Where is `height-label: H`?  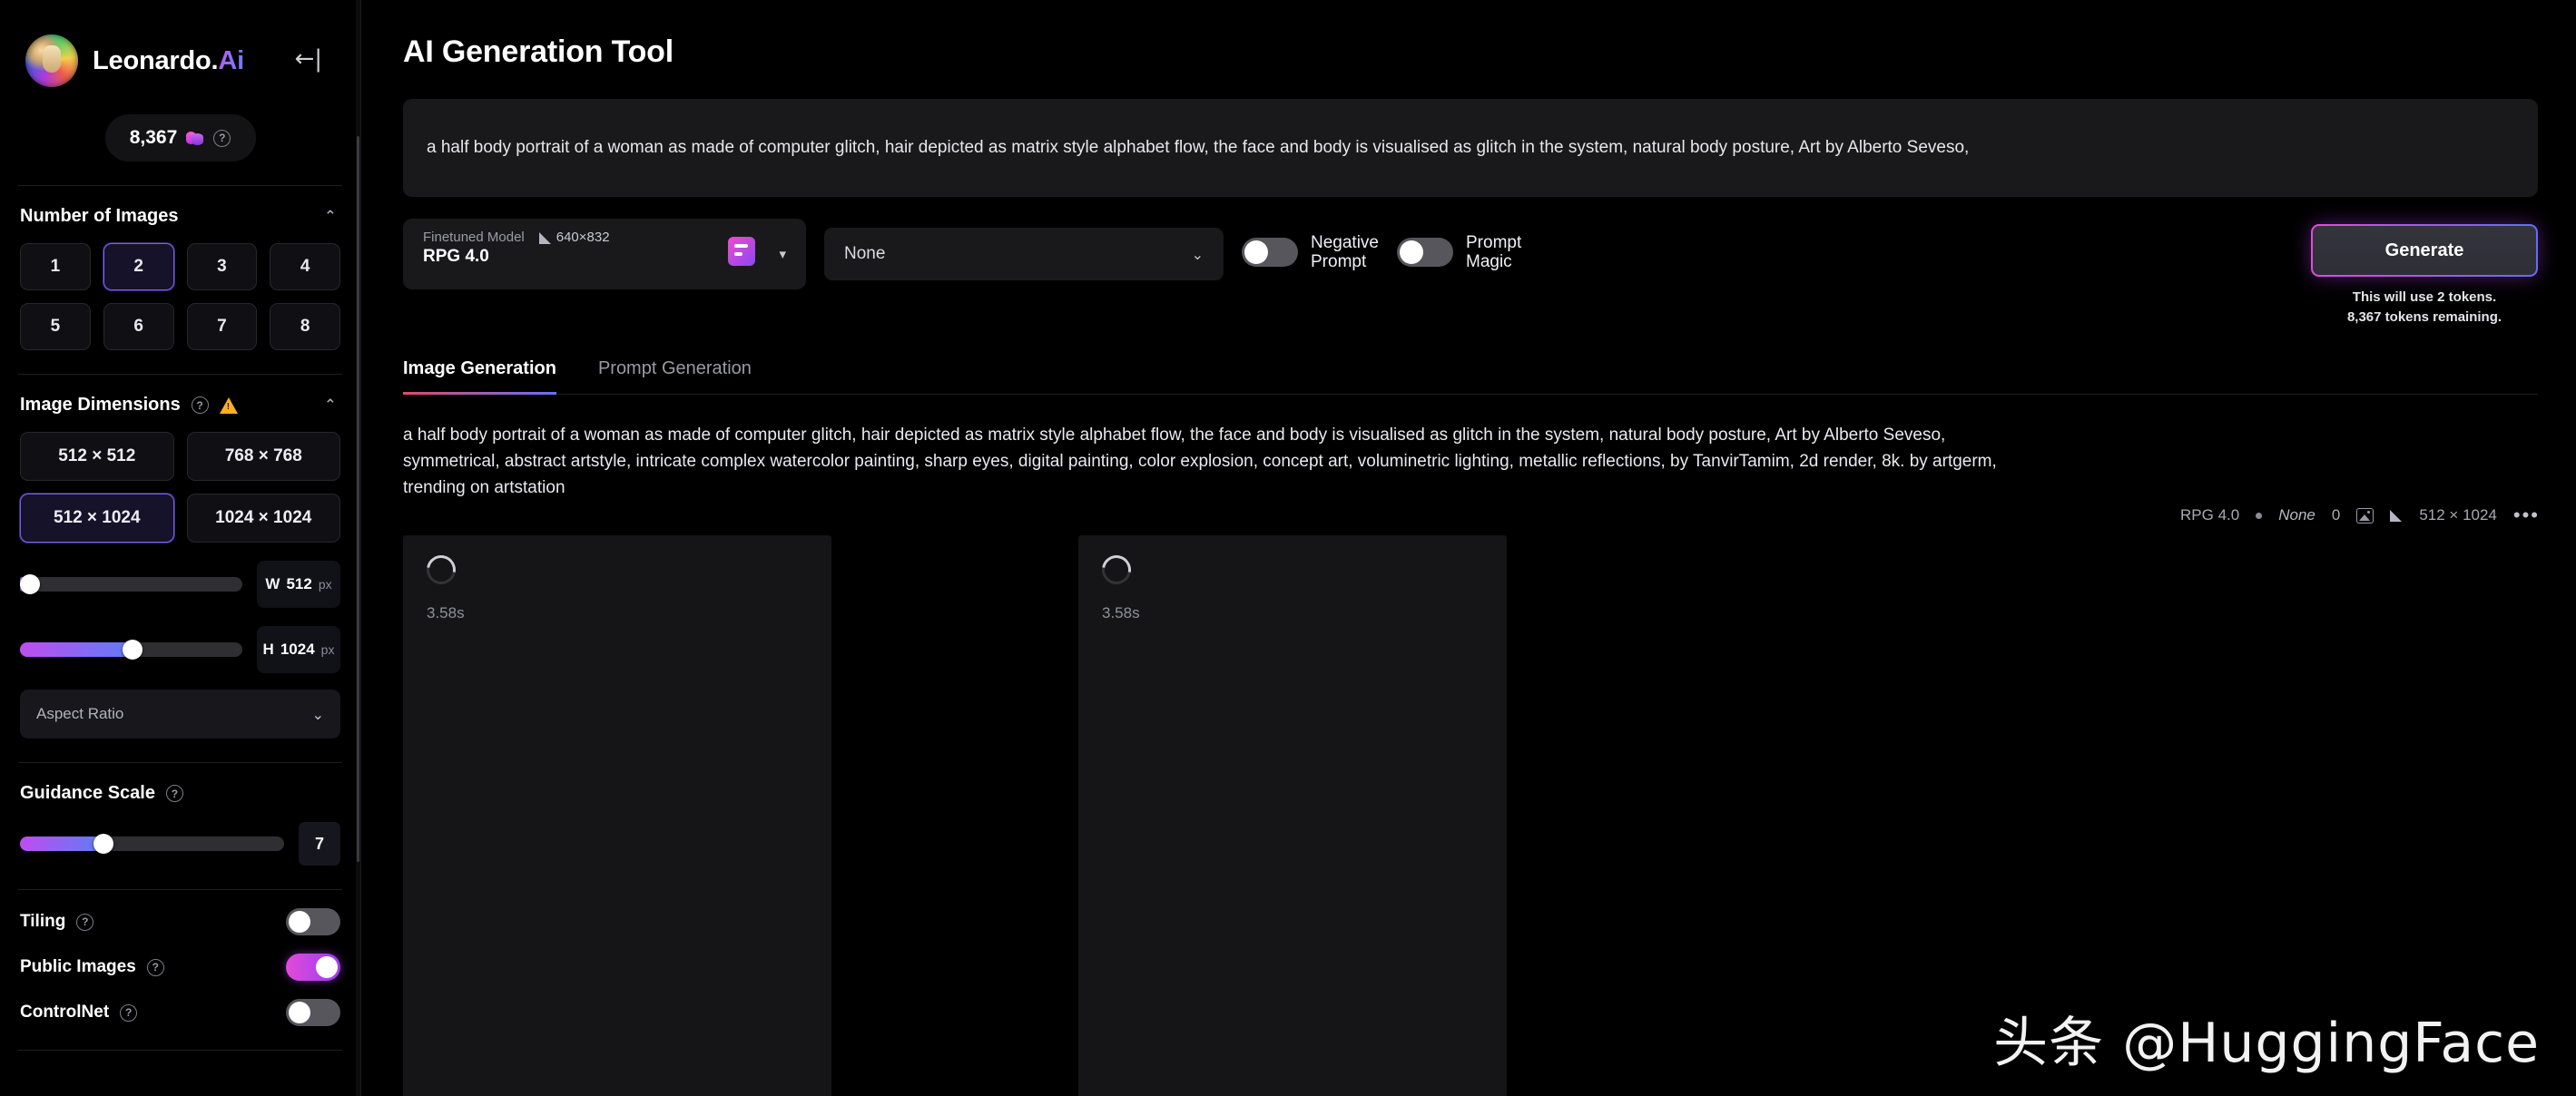
height-label: H is located at coordinates (268, 649).